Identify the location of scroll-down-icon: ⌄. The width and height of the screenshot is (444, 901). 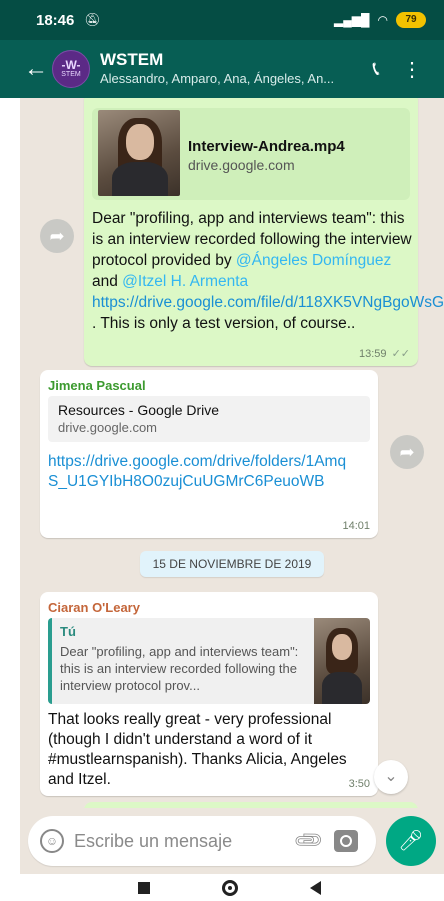
(391, 777).